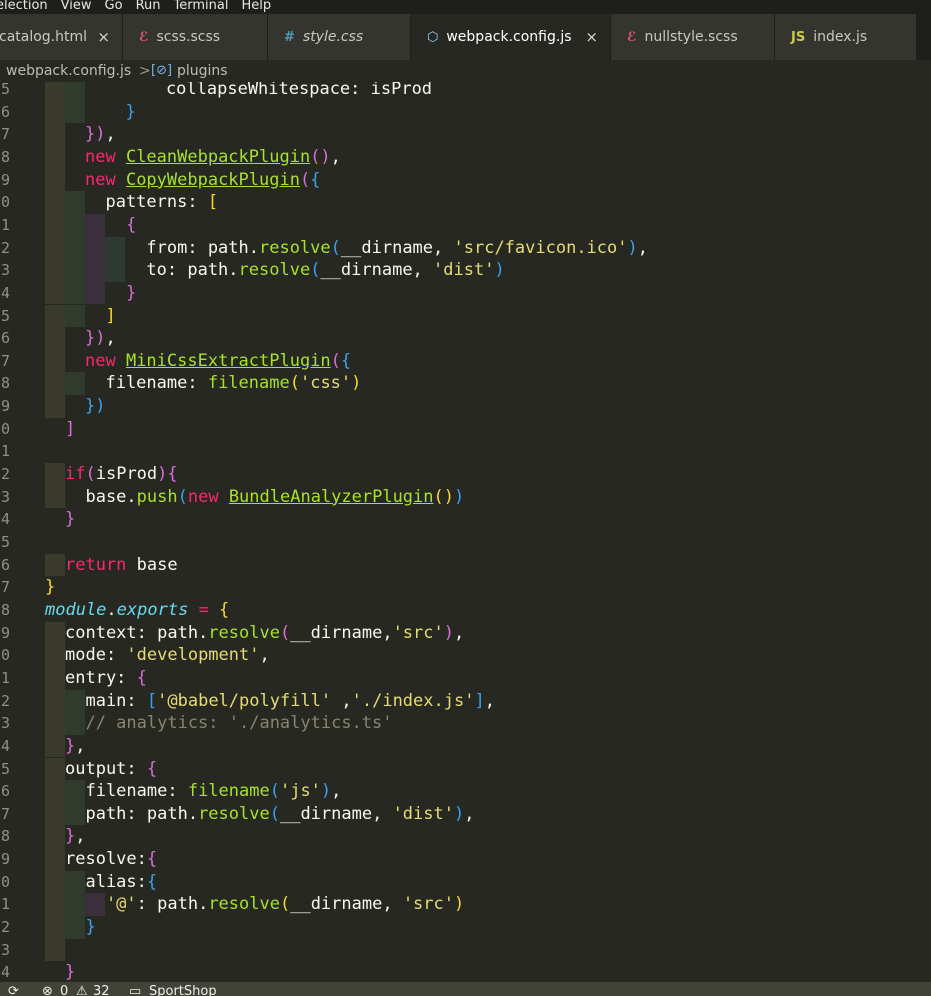 The width and height of the screenshot is (931, 996). What do you see at coordinates (488, 202) in the screenshot?
I see `code-line: patterns: [` at bounding box center [488, 202].